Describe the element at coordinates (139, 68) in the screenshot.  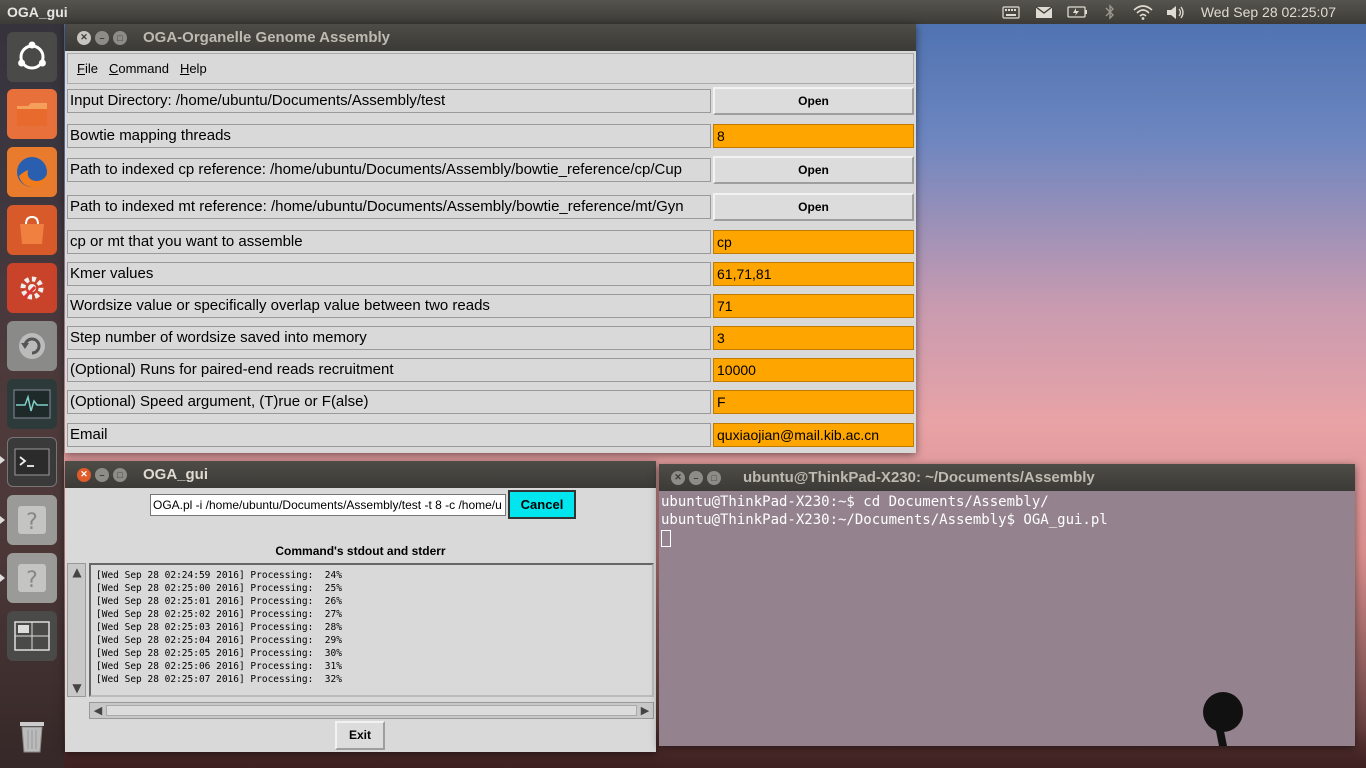
I see `menu-command: Command` at that location.